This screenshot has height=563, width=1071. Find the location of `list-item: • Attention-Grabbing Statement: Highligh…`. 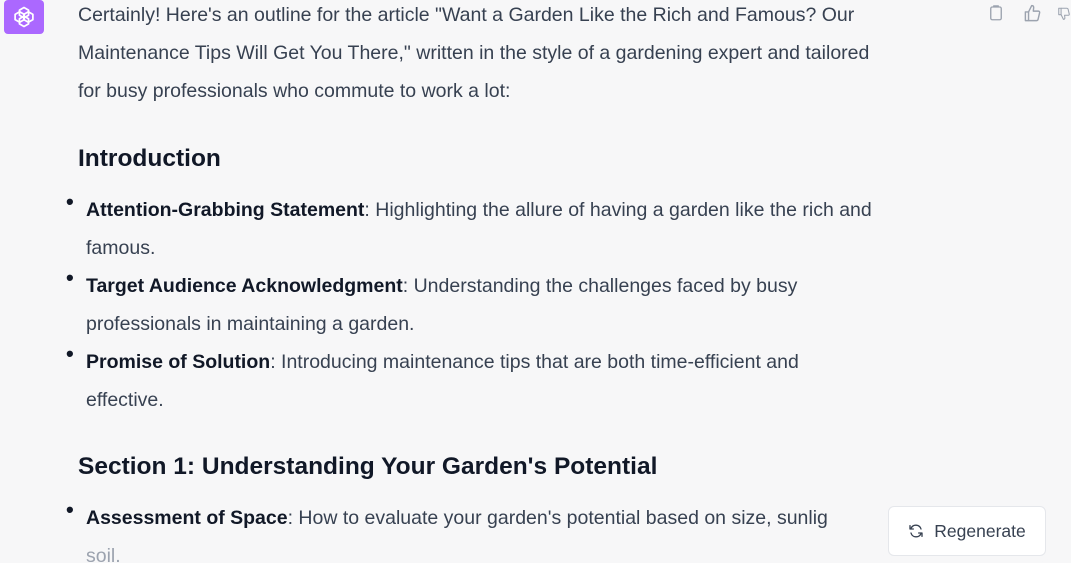

list-item: • Attention-Grabbing Statement: Highligh… is located at coordinates (512, 228).